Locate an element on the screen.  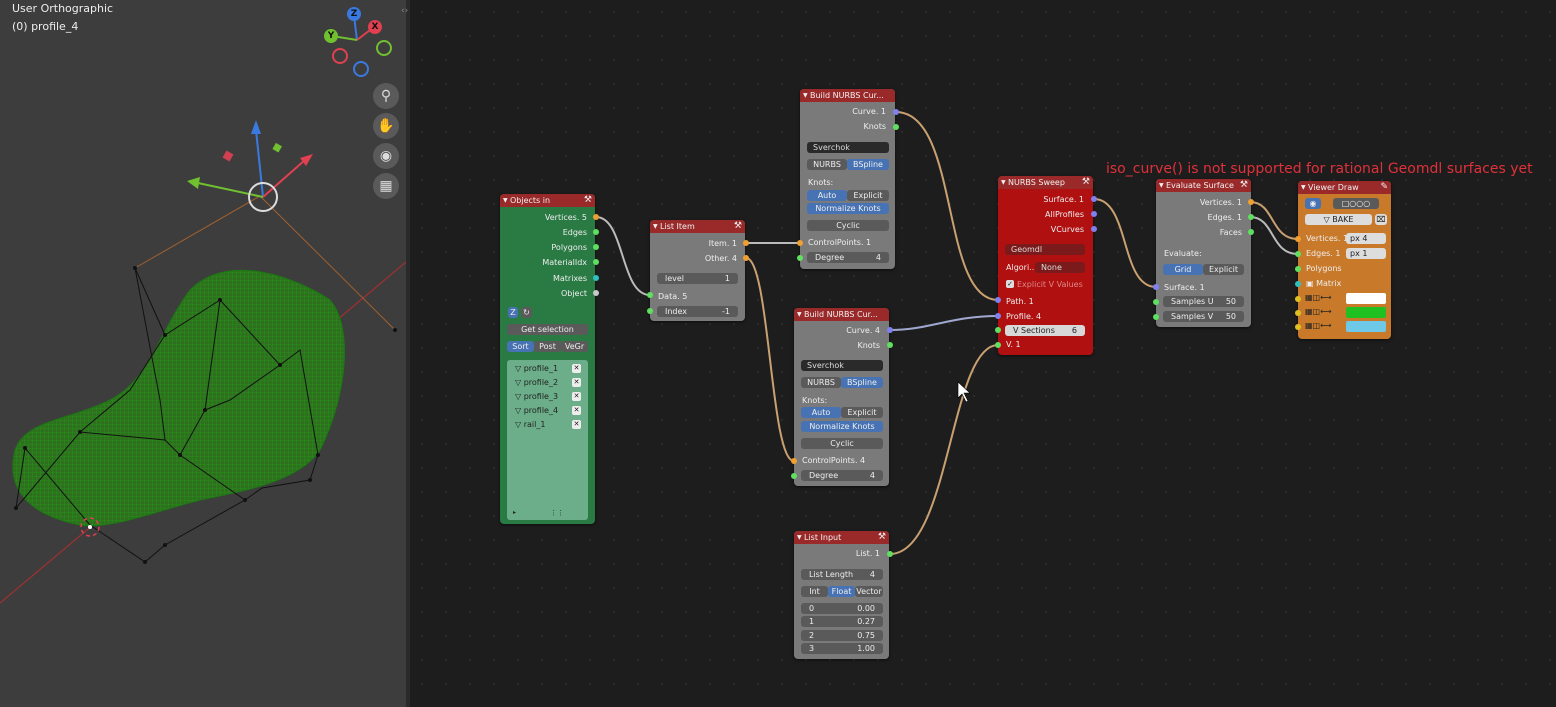
socket-face-color is located at coordinates (1298, 327).